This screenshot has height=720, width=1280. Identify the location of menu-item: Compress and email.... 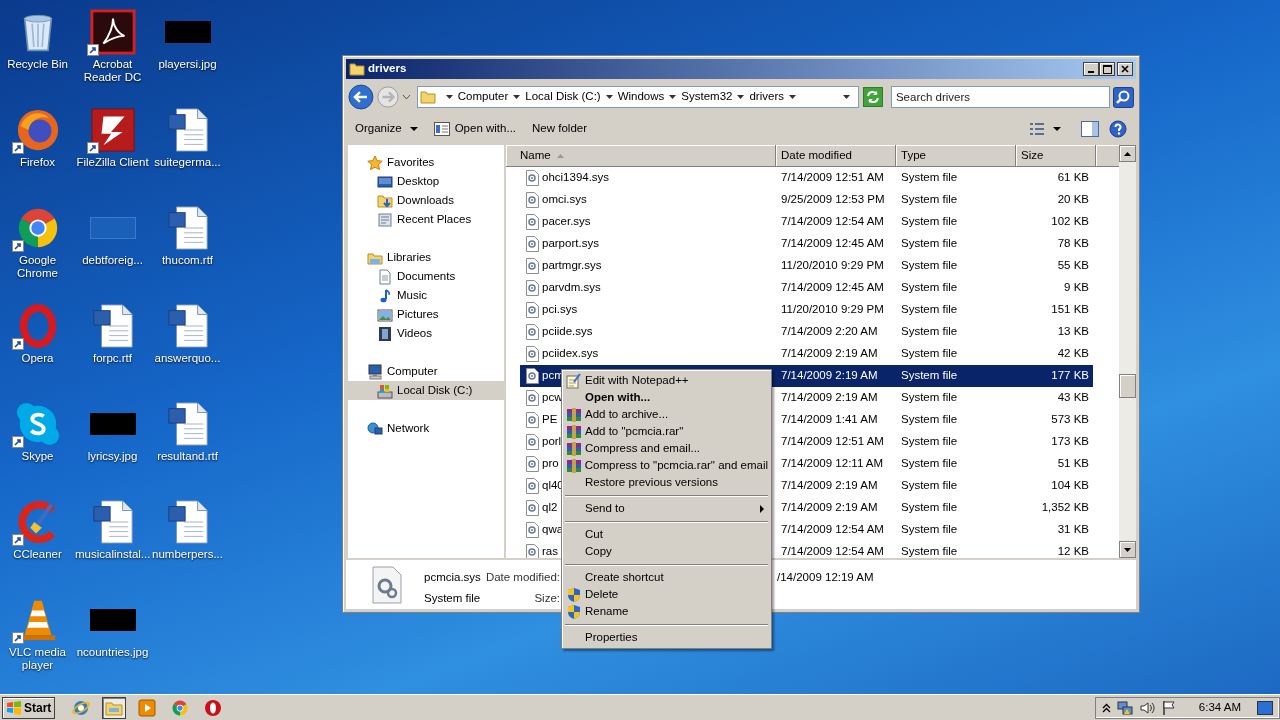
(666, 448).